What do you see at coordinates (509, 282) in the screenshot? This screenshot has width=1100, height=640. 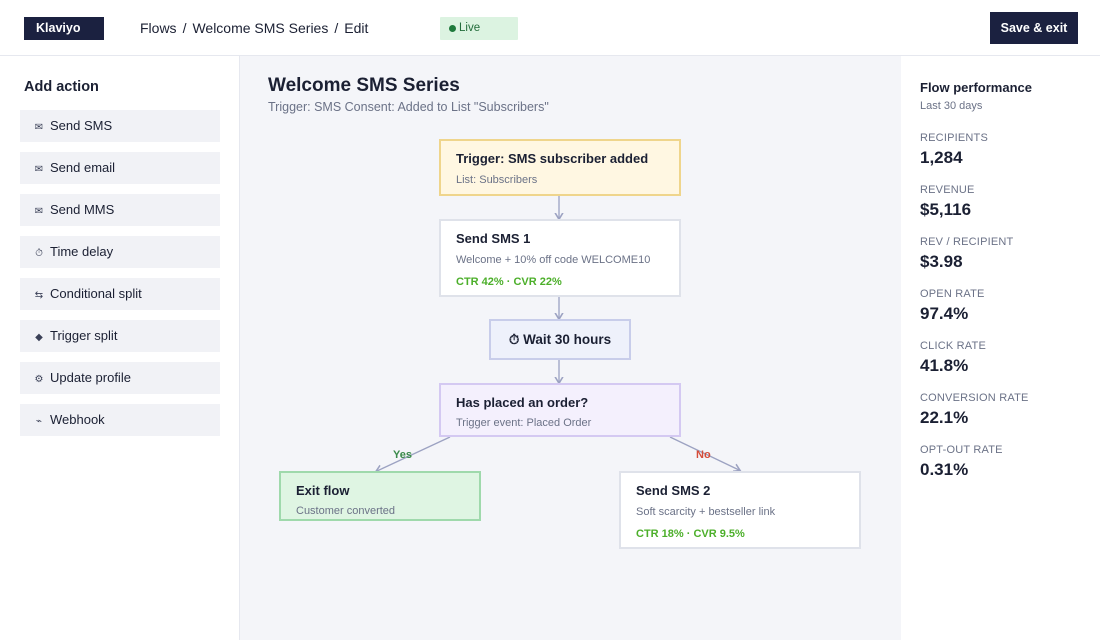 I see `node-stats: CTR 42% · CVR 22%` at bounding box center [509, 282].